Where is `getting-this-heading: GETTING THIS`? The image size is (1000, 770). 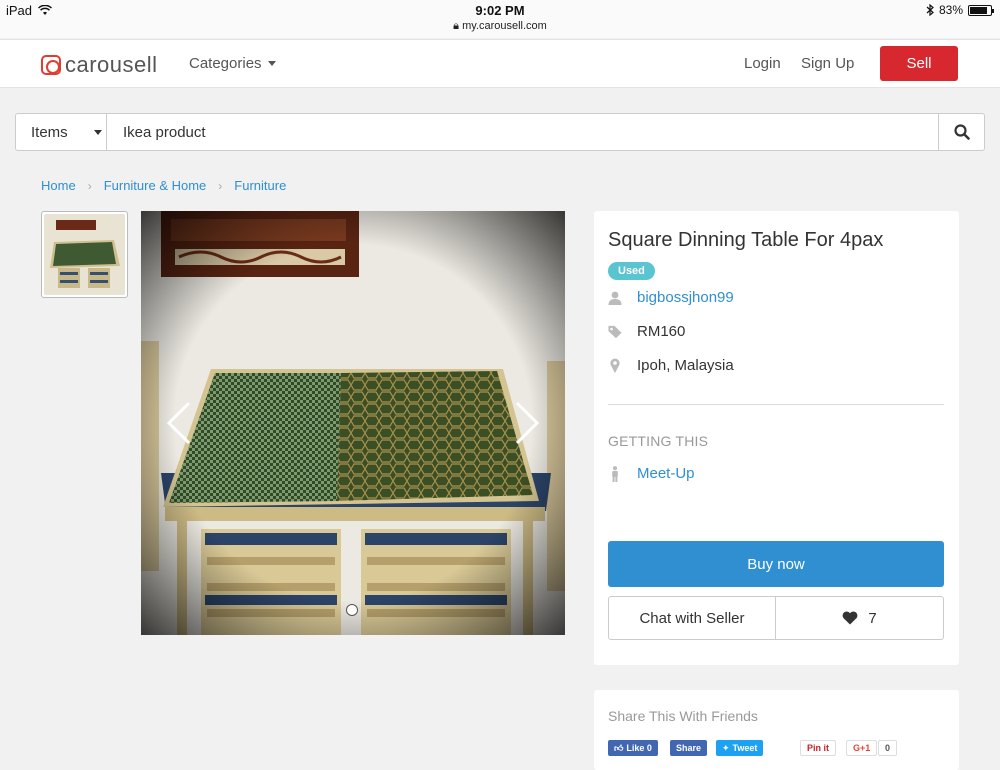 getting-this-heading: GETTING THIS is located at coordinates (658, 441).